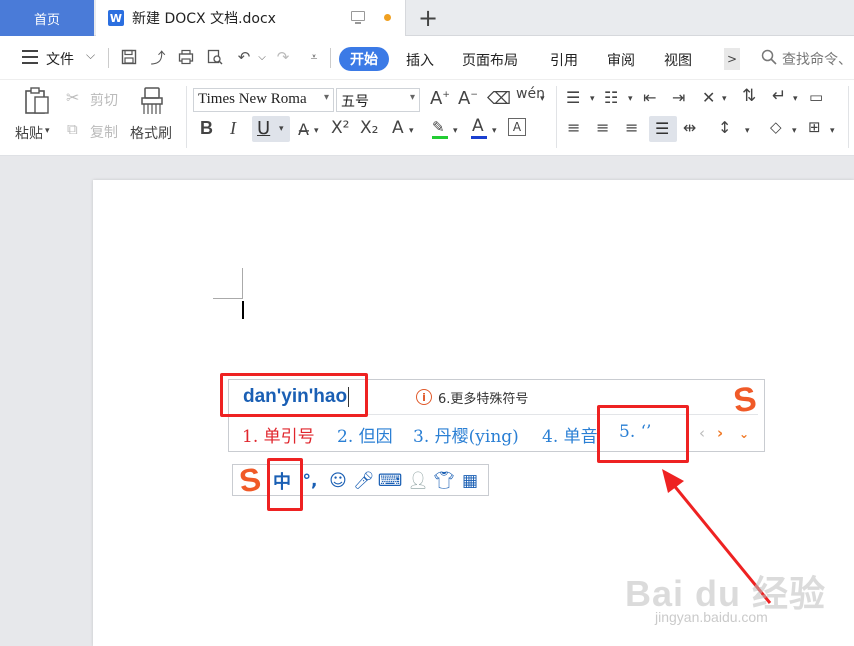  Describe the element at coordinates (390, 481) in the screenshot. I see `keyboard-icon: ⌨` at that location.